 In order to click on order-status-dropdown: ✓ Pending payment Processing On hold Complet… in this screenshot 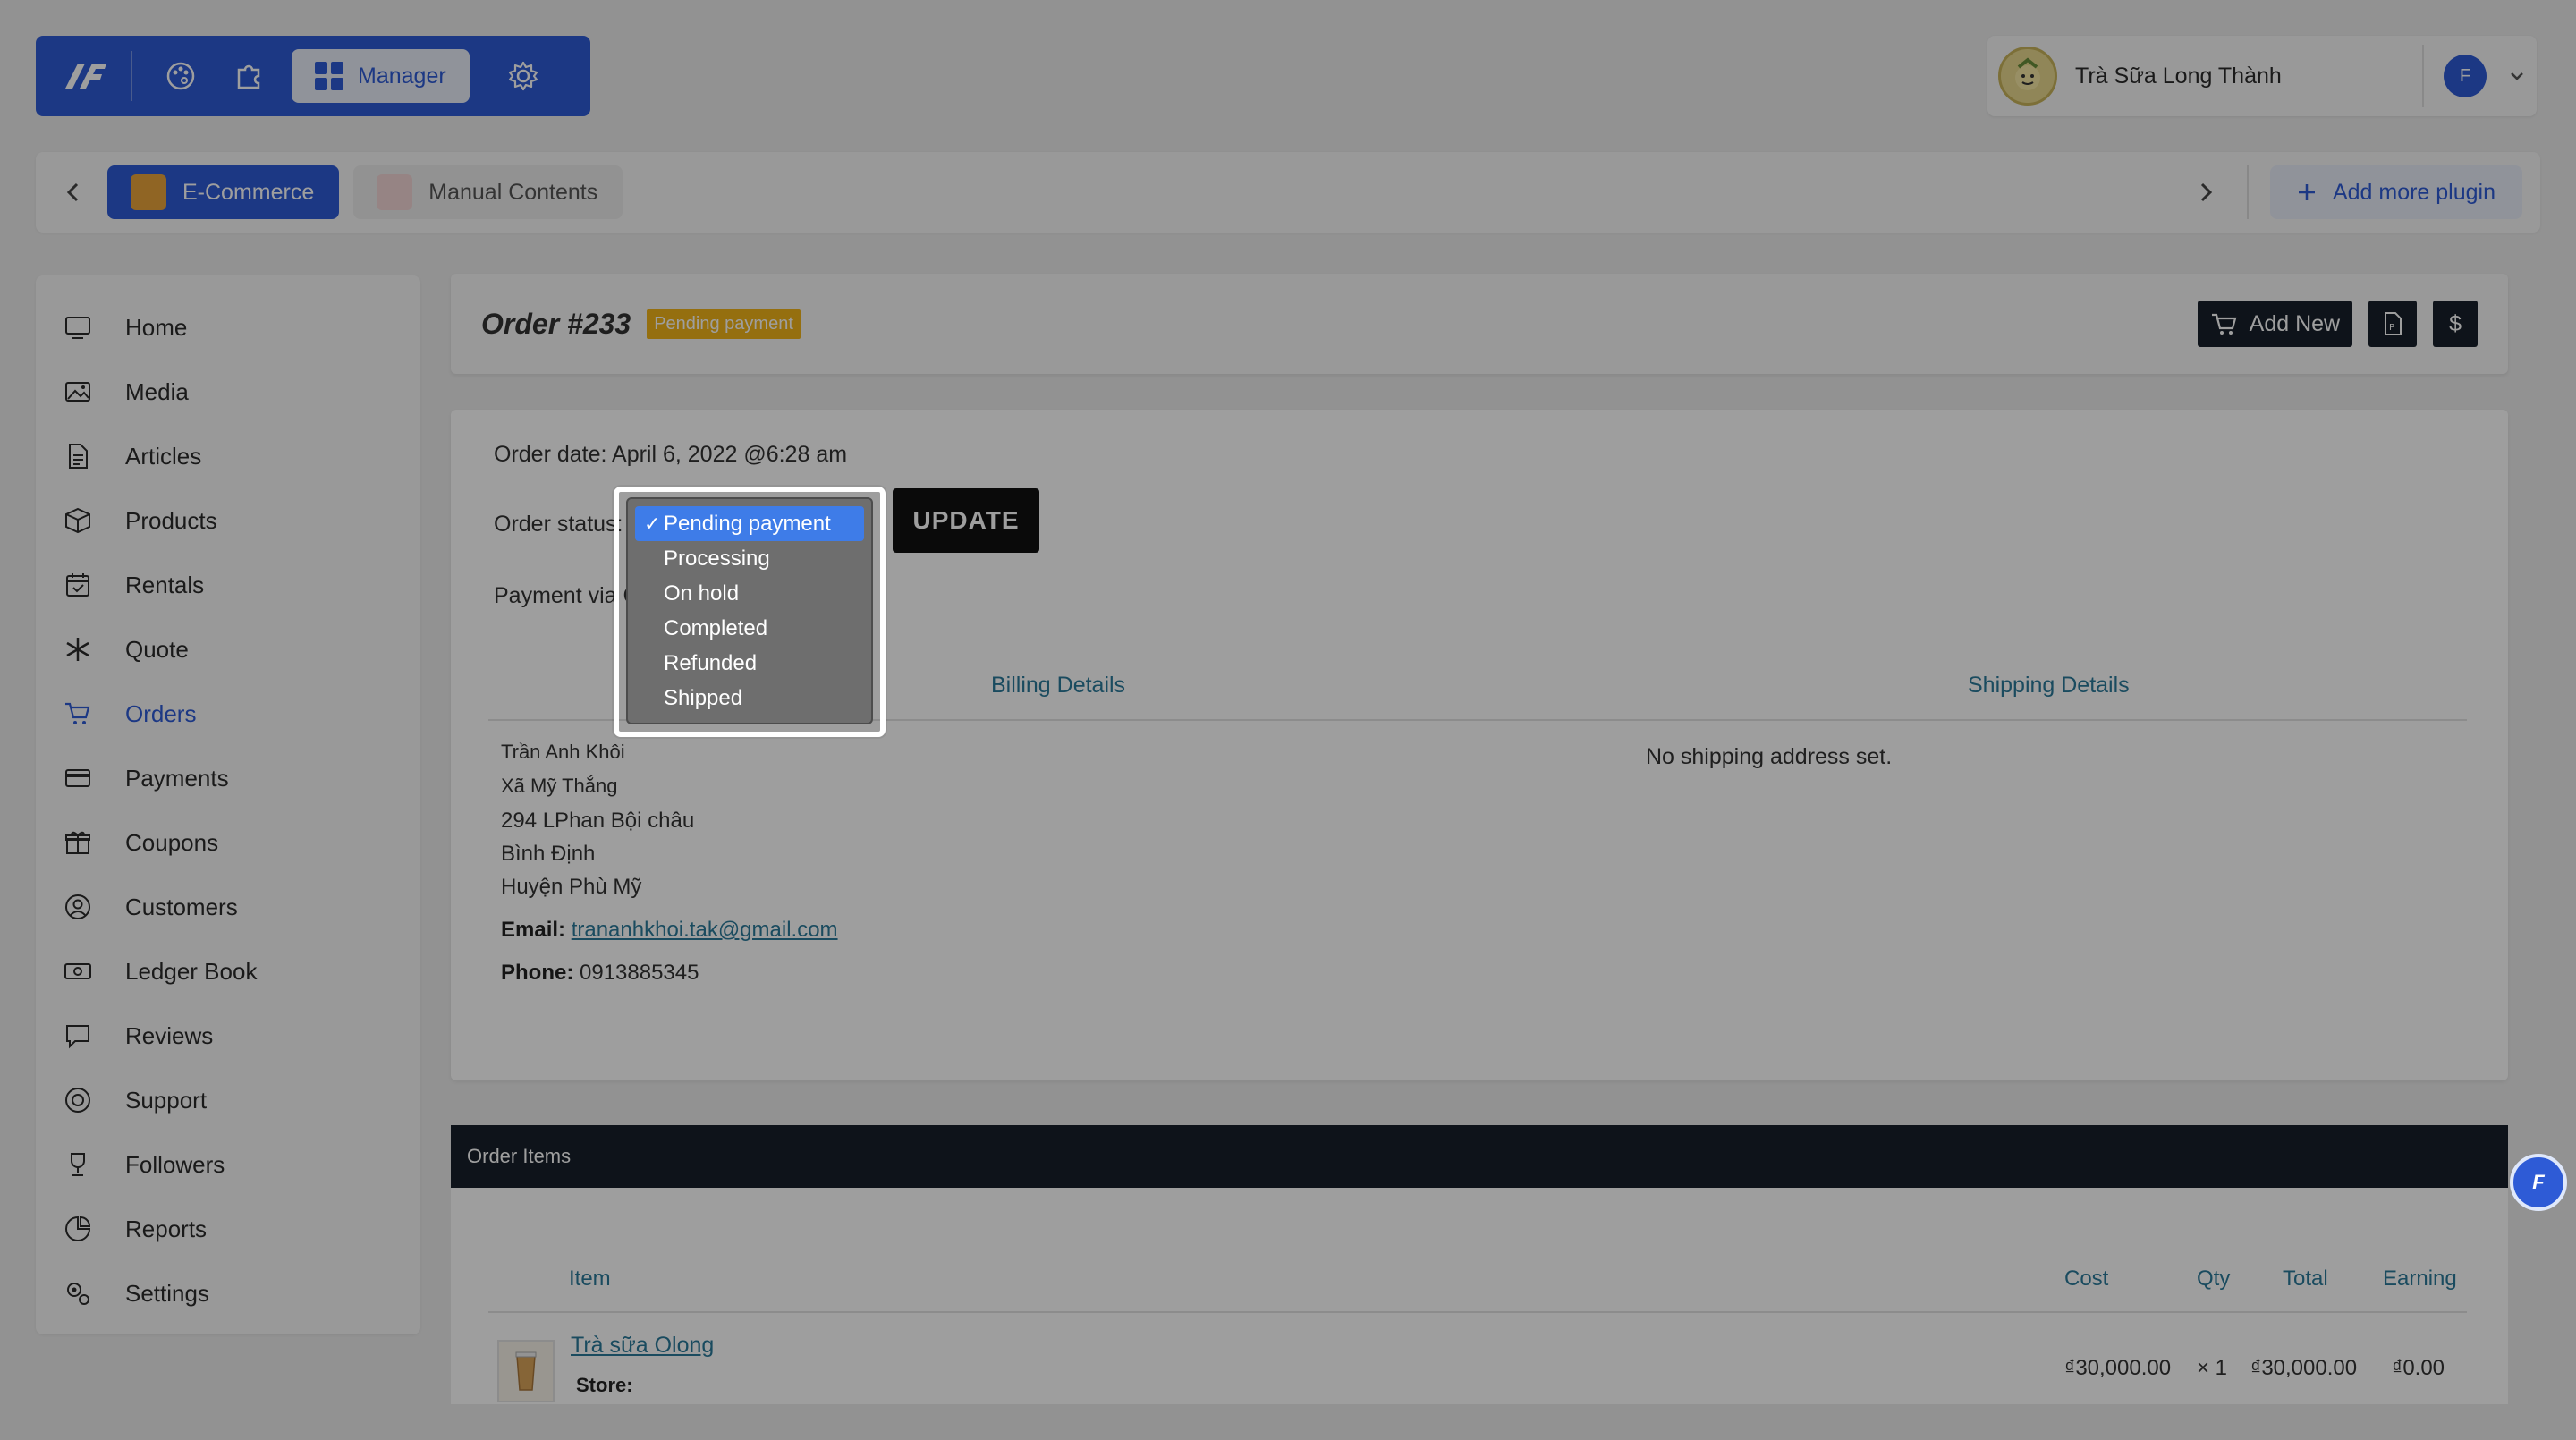, I will do `click(749, 610)`.